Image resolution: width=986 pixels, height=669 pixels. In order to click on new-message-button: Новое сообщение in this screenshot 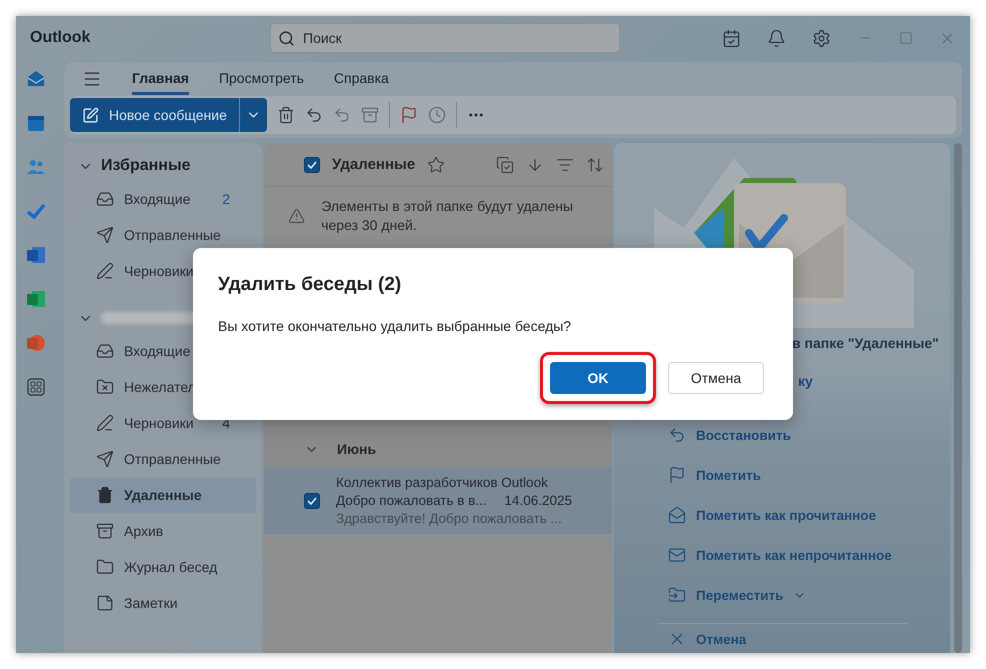, I will do `click(154, 115)`.